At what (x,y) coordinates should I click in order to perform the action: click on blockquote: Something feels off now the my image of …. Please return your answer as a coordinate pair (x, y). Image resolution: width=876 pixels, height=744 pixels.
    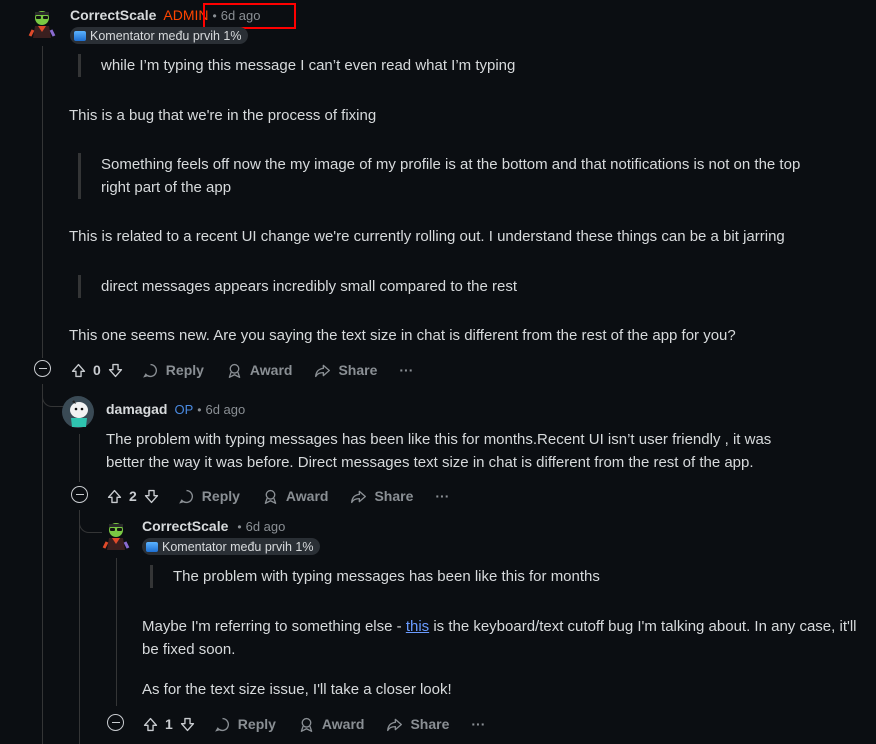
    Looking at the image, I should click on (449, 176).